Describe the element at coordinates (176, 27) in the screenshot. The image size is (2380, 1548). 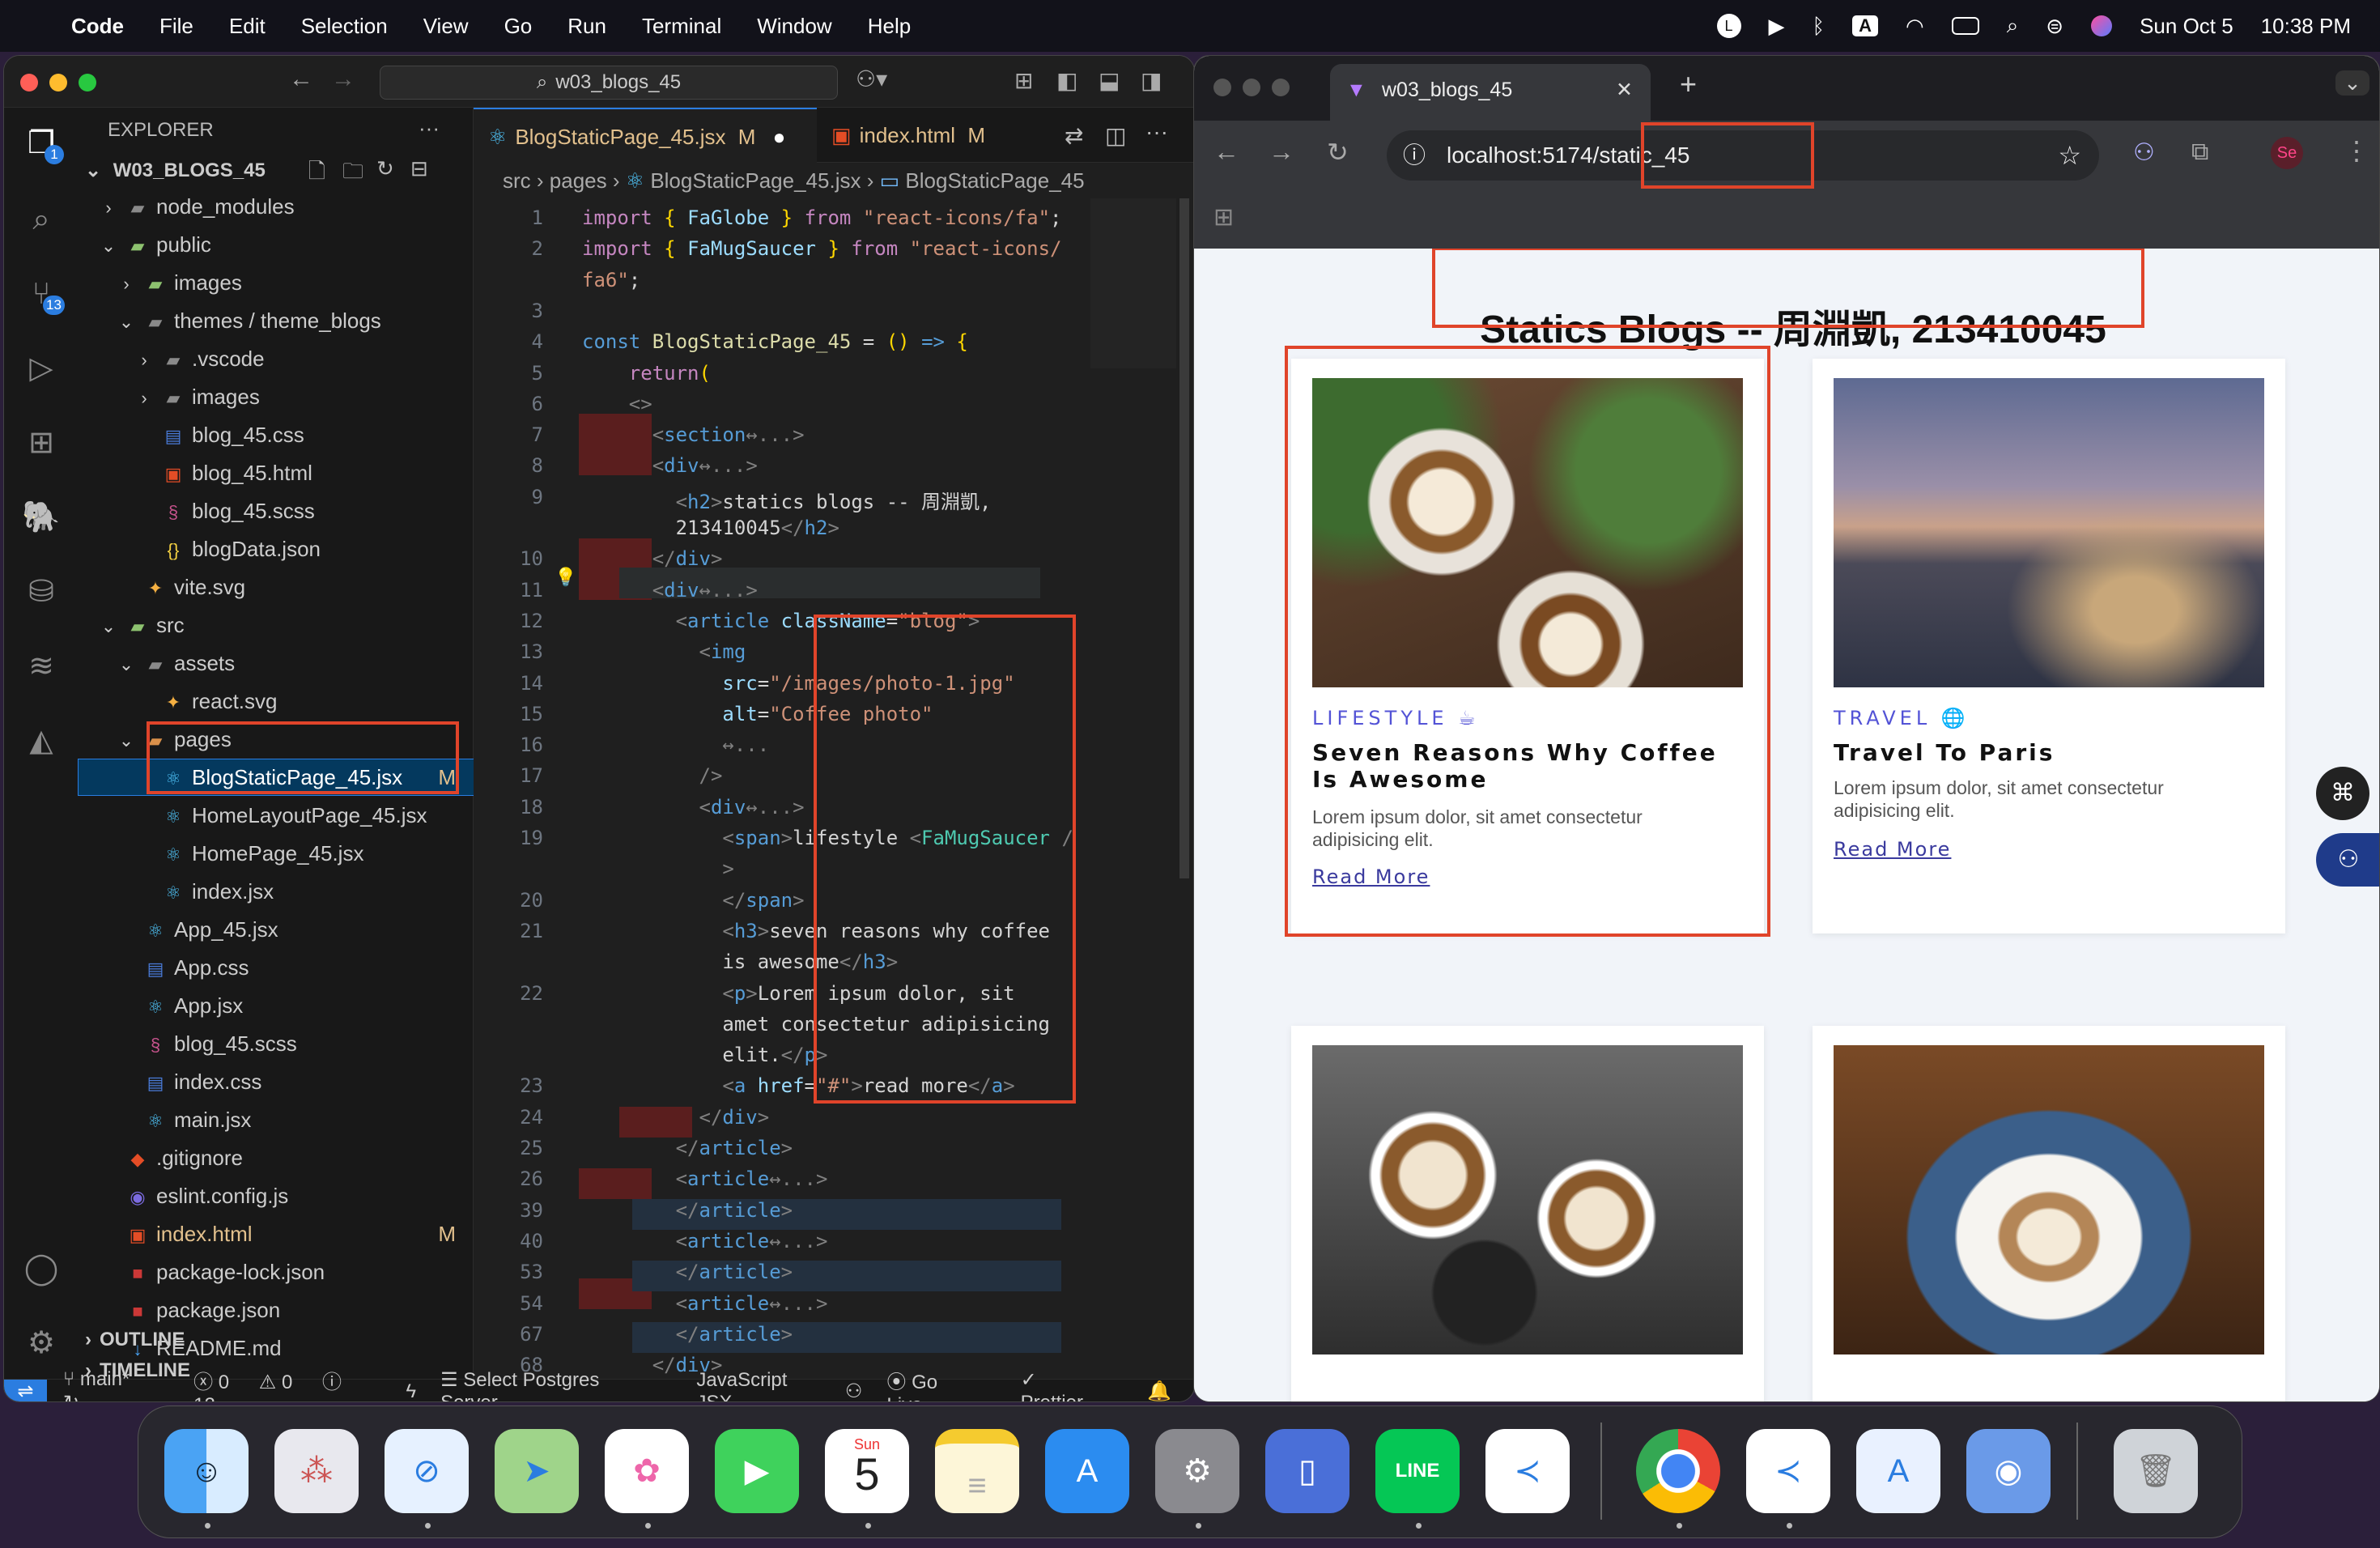
I see `menu-file: File` at that location.